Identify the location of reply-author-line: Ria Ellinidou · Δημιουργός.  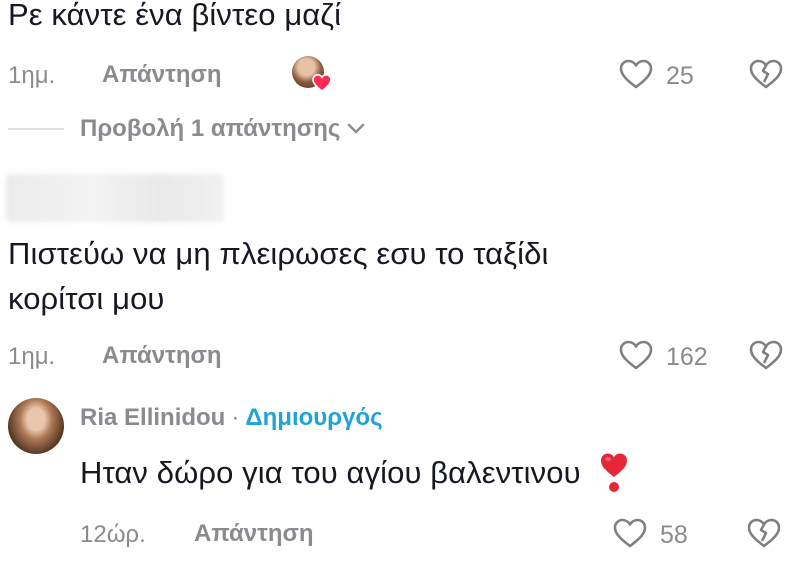
(231, 418).